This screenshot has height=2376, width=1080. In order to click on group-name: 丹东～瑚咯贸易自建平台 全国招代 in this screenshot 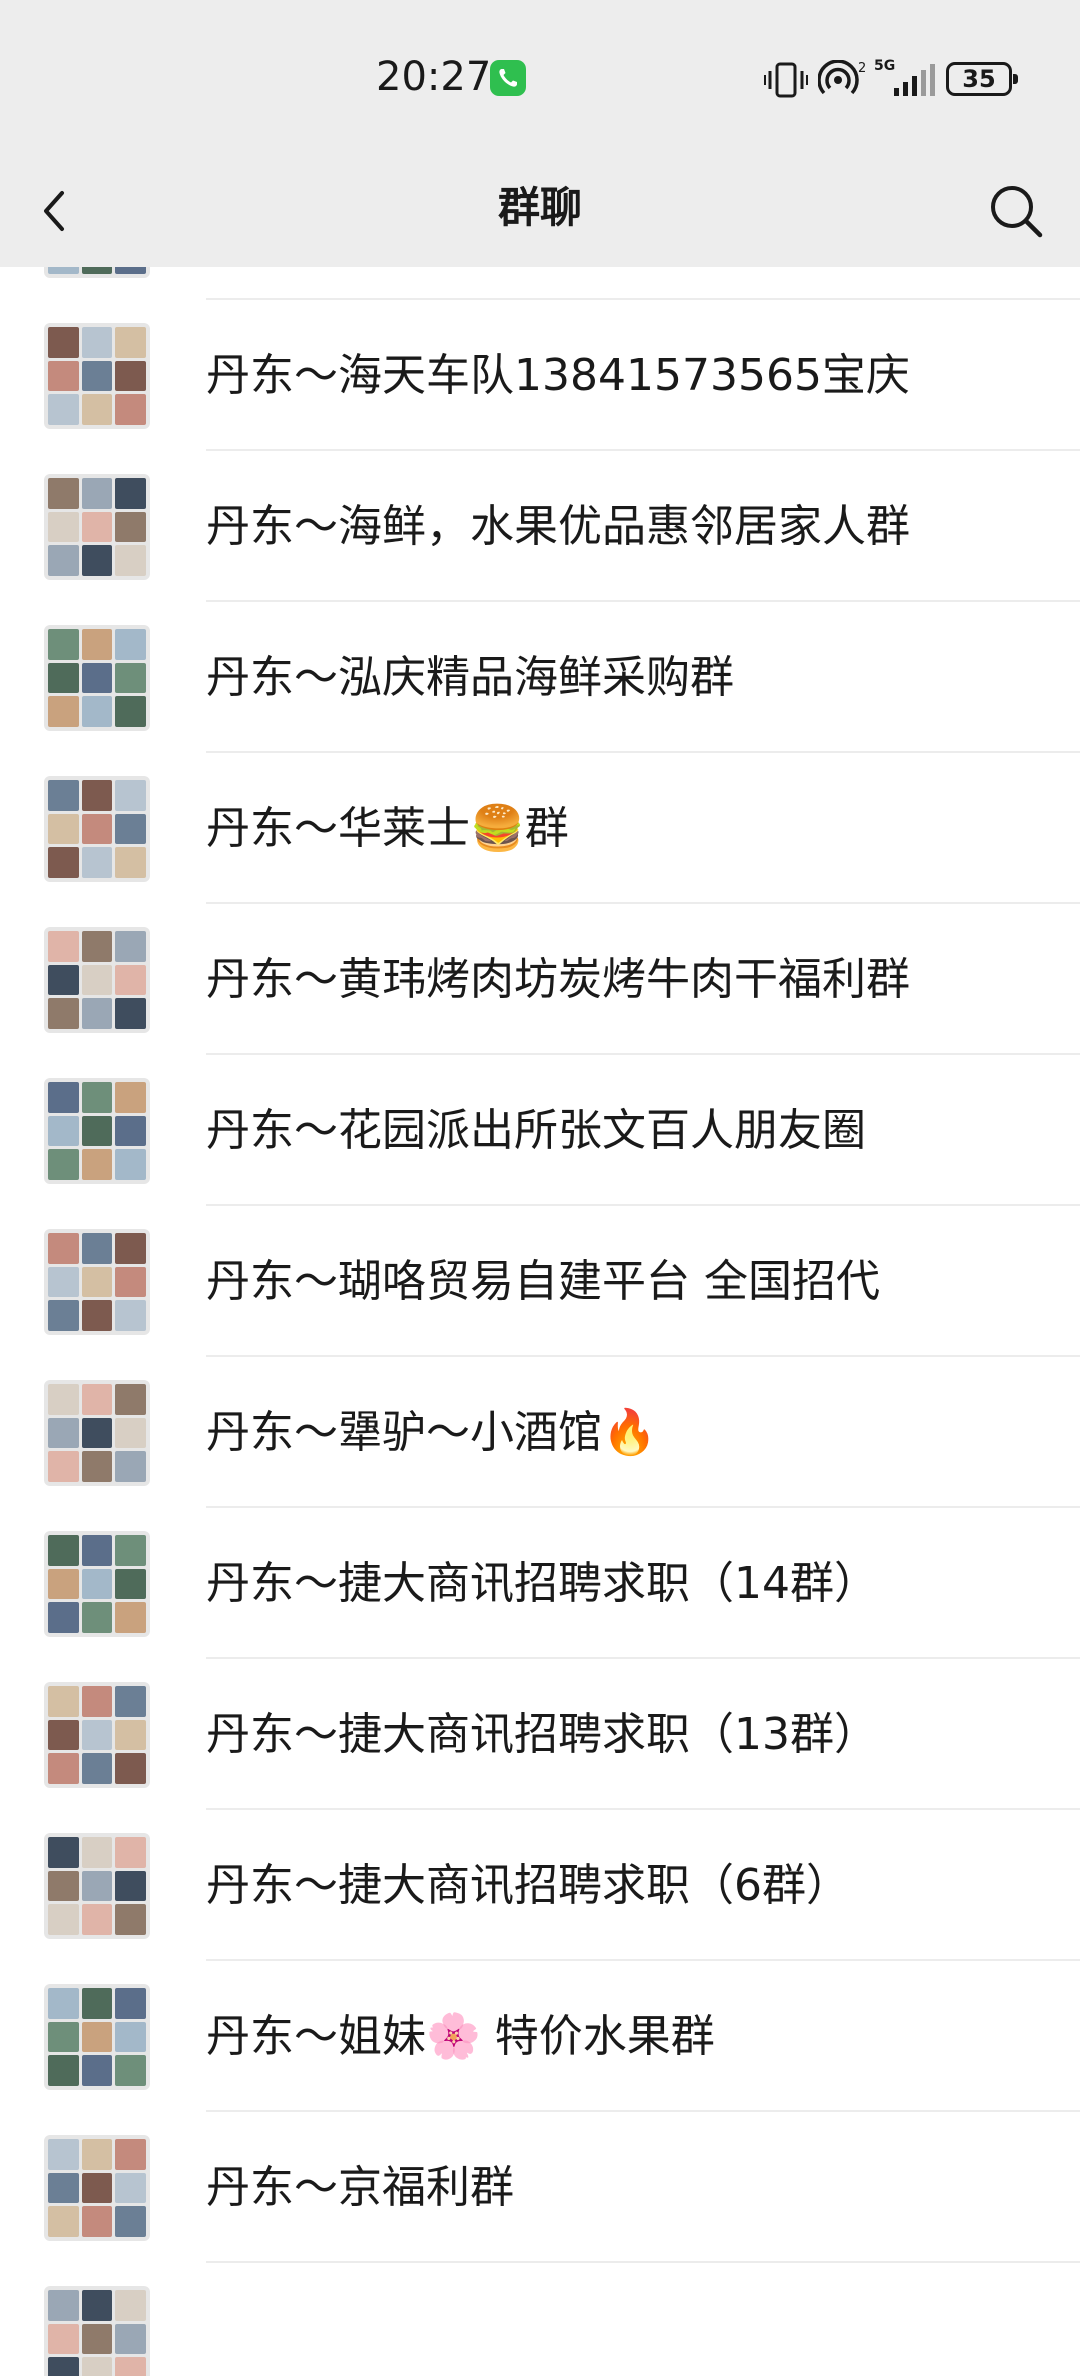, I will do `click(543, 1281)`.